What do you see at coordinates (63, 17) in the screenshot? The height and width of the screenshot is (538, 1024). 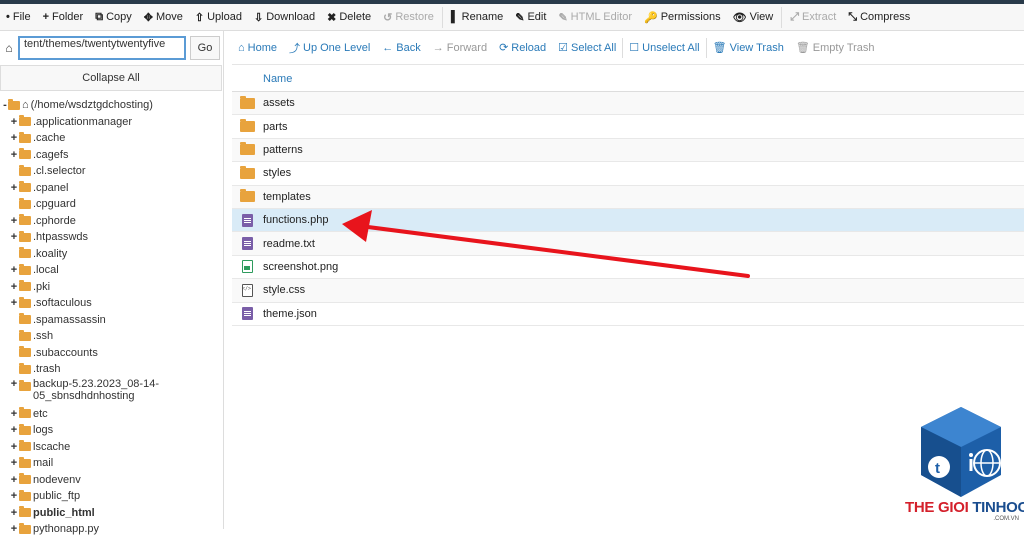 I see `toolbar-folder-button: + Folder` at bounding box center [63, 17].